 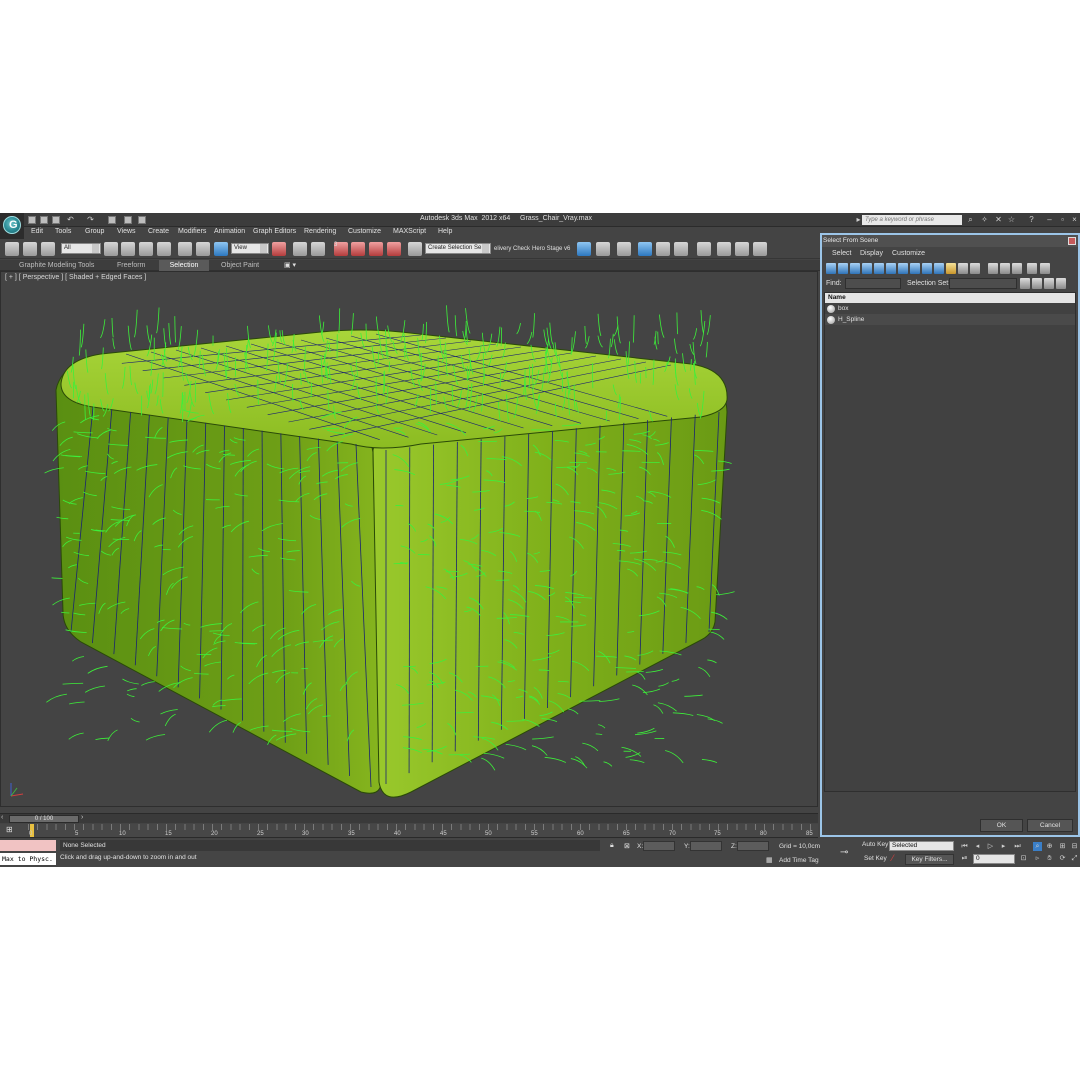 I want to click on select-by-name-icon, so click(x=128, y=249).